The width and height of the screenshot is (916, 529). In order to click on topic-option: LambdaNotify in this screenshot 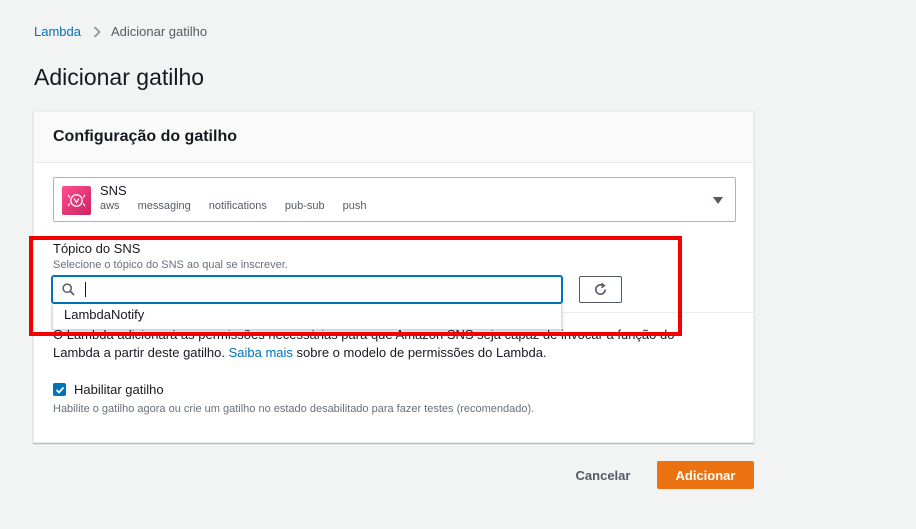, I will do `click(307, 316)`.